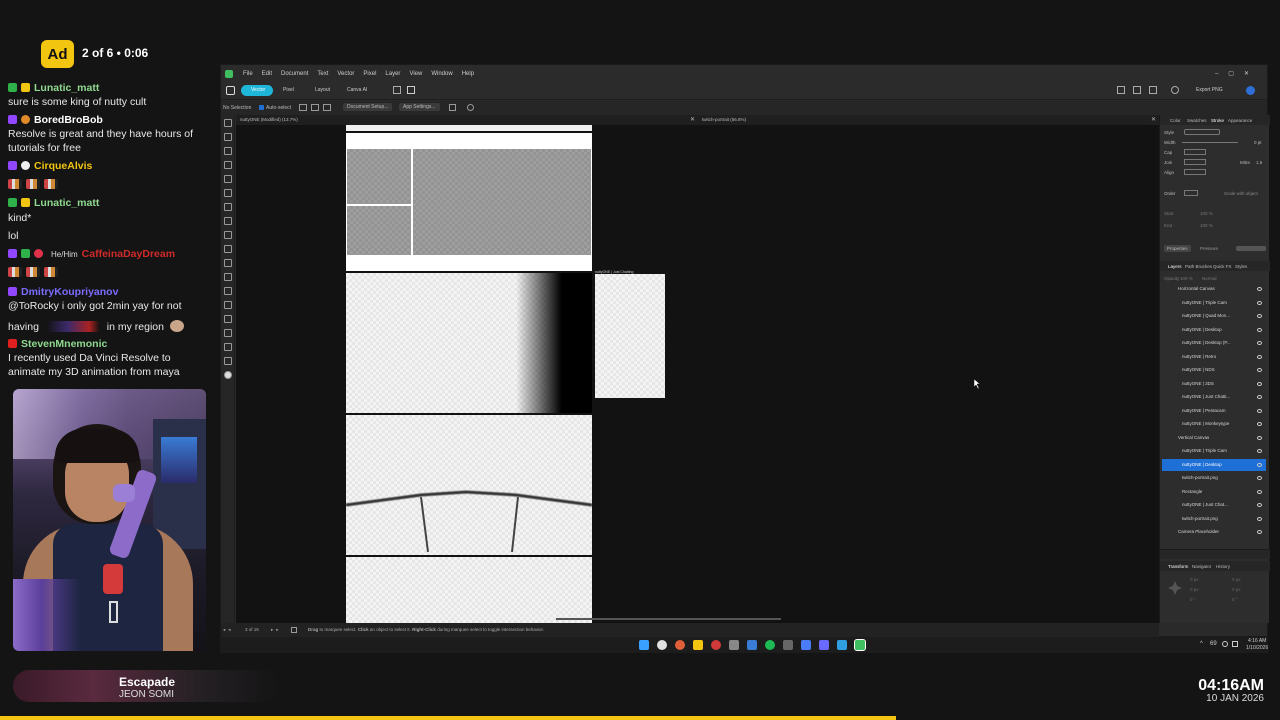 Image resolution: width=1280 pixels, height=720 pixels. I want to click on layer-row: nuttyONE | Desktop, so click(1214, 464).